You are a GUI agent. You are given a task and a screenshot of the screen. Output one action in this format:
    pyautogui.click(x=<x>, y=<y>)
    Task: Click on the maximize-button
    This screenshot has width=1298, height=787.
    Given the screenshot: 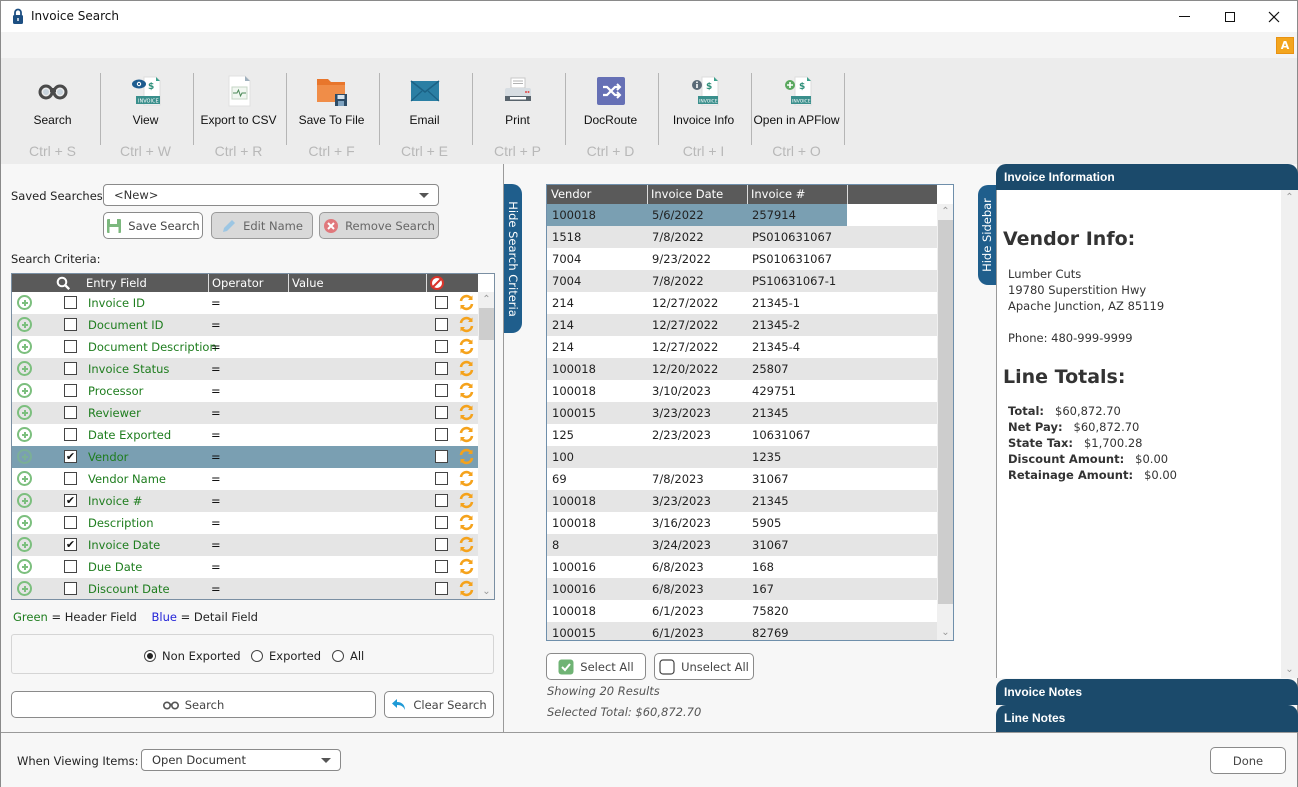 What is the action you would take?
    pyautogui.click(x=1230, y=16)
    